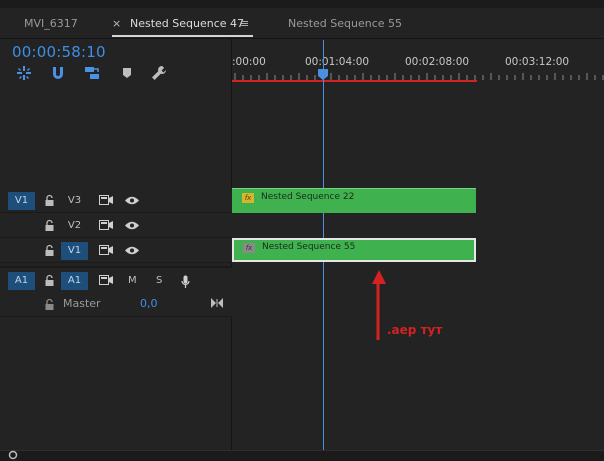 This screenshot has height=461, width=604. Describe the element at coordinates (345, 23) in the screenshot. I see `tab-nested-sequence-55: Nested Sequence 55` at that location.